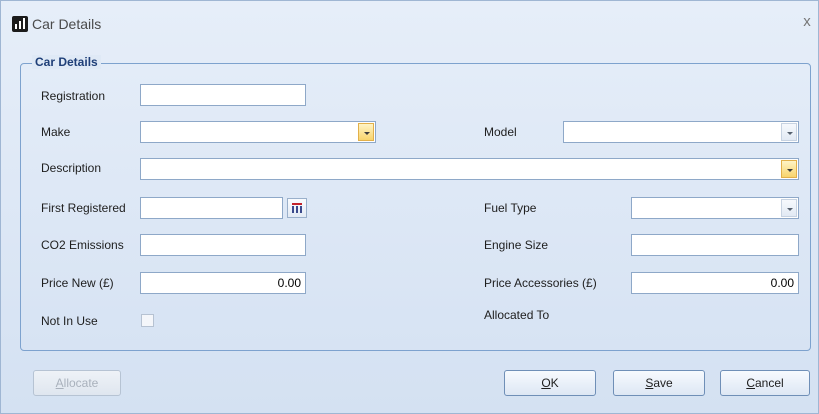 Image resolution: width=819 pixels, height=414 pixels. What do you see at coordinates (517, 315) in the screenshot?
I see `allocated-to-label: Allocated To` at bounding box center [517, 315].